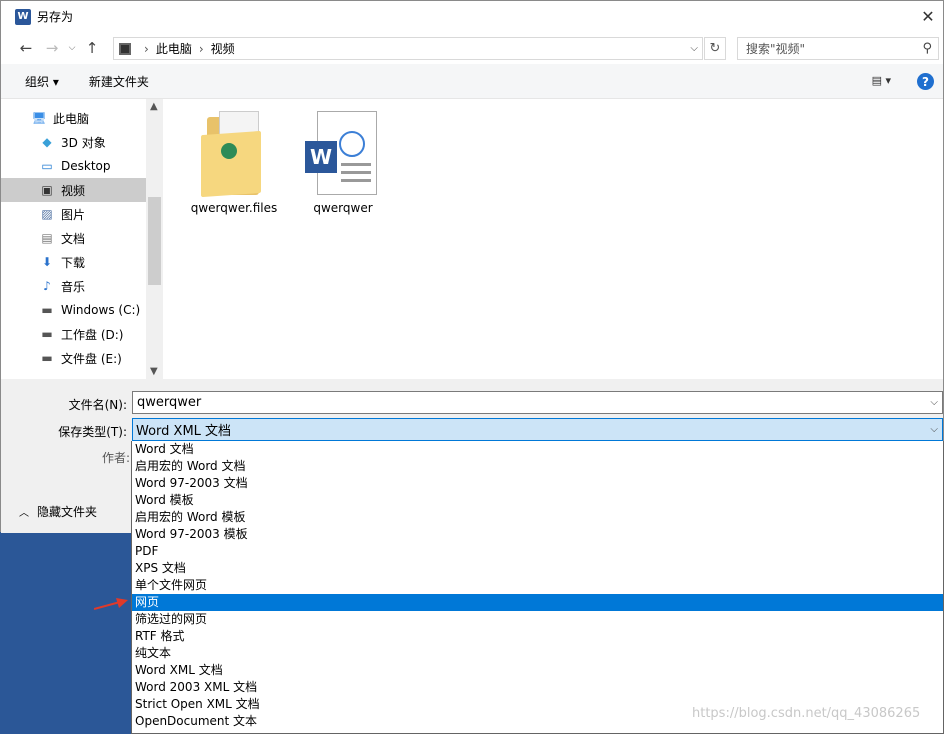 This screenshot has height=734, width=944. Describe the element at coordinates (97, 405) in the screenshot. I see `filename-label: 文件名(N):` at that location.